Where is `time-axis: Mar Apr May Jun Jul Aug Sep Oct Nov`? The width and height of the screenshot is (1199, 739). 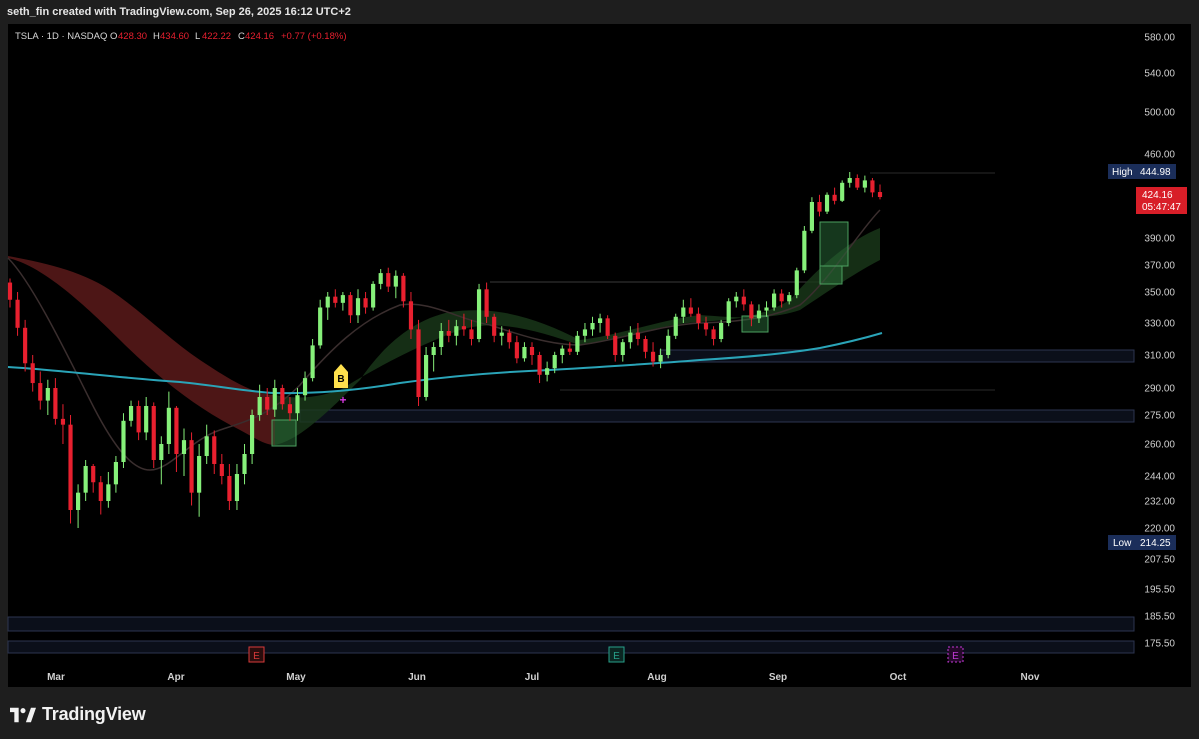 time-axis: Mar Apr May Jun Jul Aug Sep Oct Nov is located at coordinates (543, 677).